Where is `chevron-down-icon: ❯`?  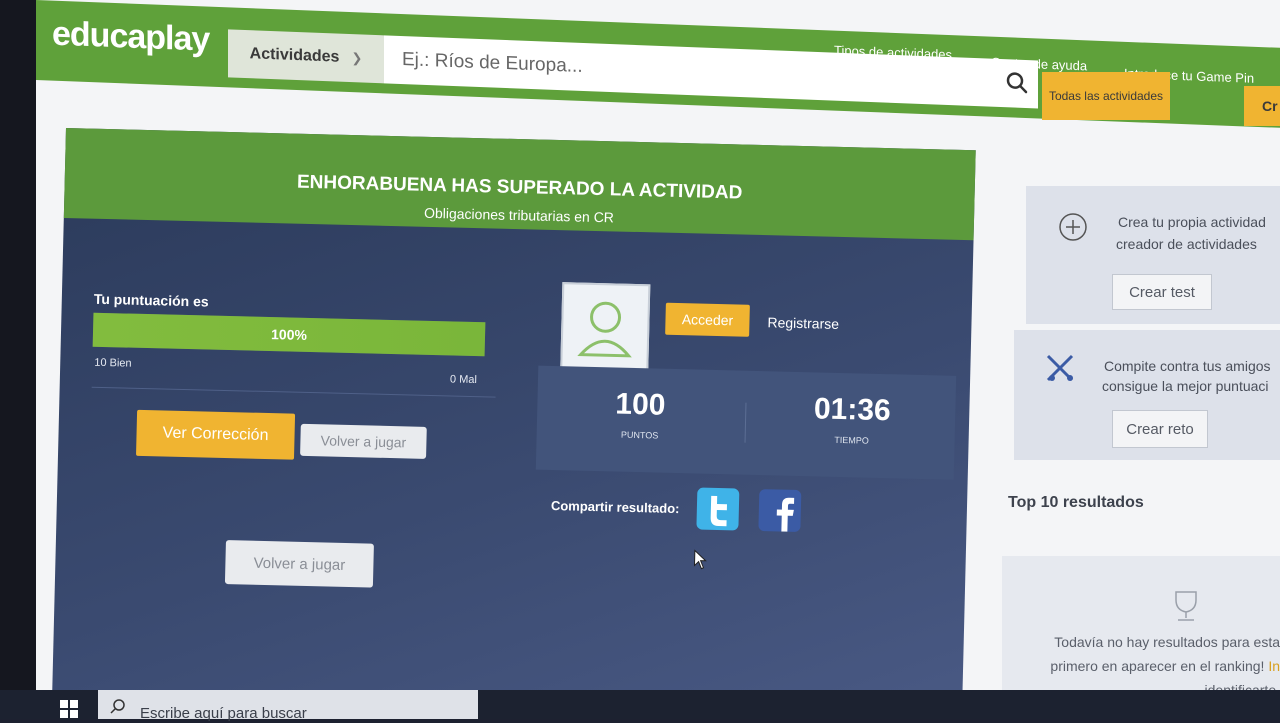 chevron-down-icon: ❯ is located at coordinates (357, 58).